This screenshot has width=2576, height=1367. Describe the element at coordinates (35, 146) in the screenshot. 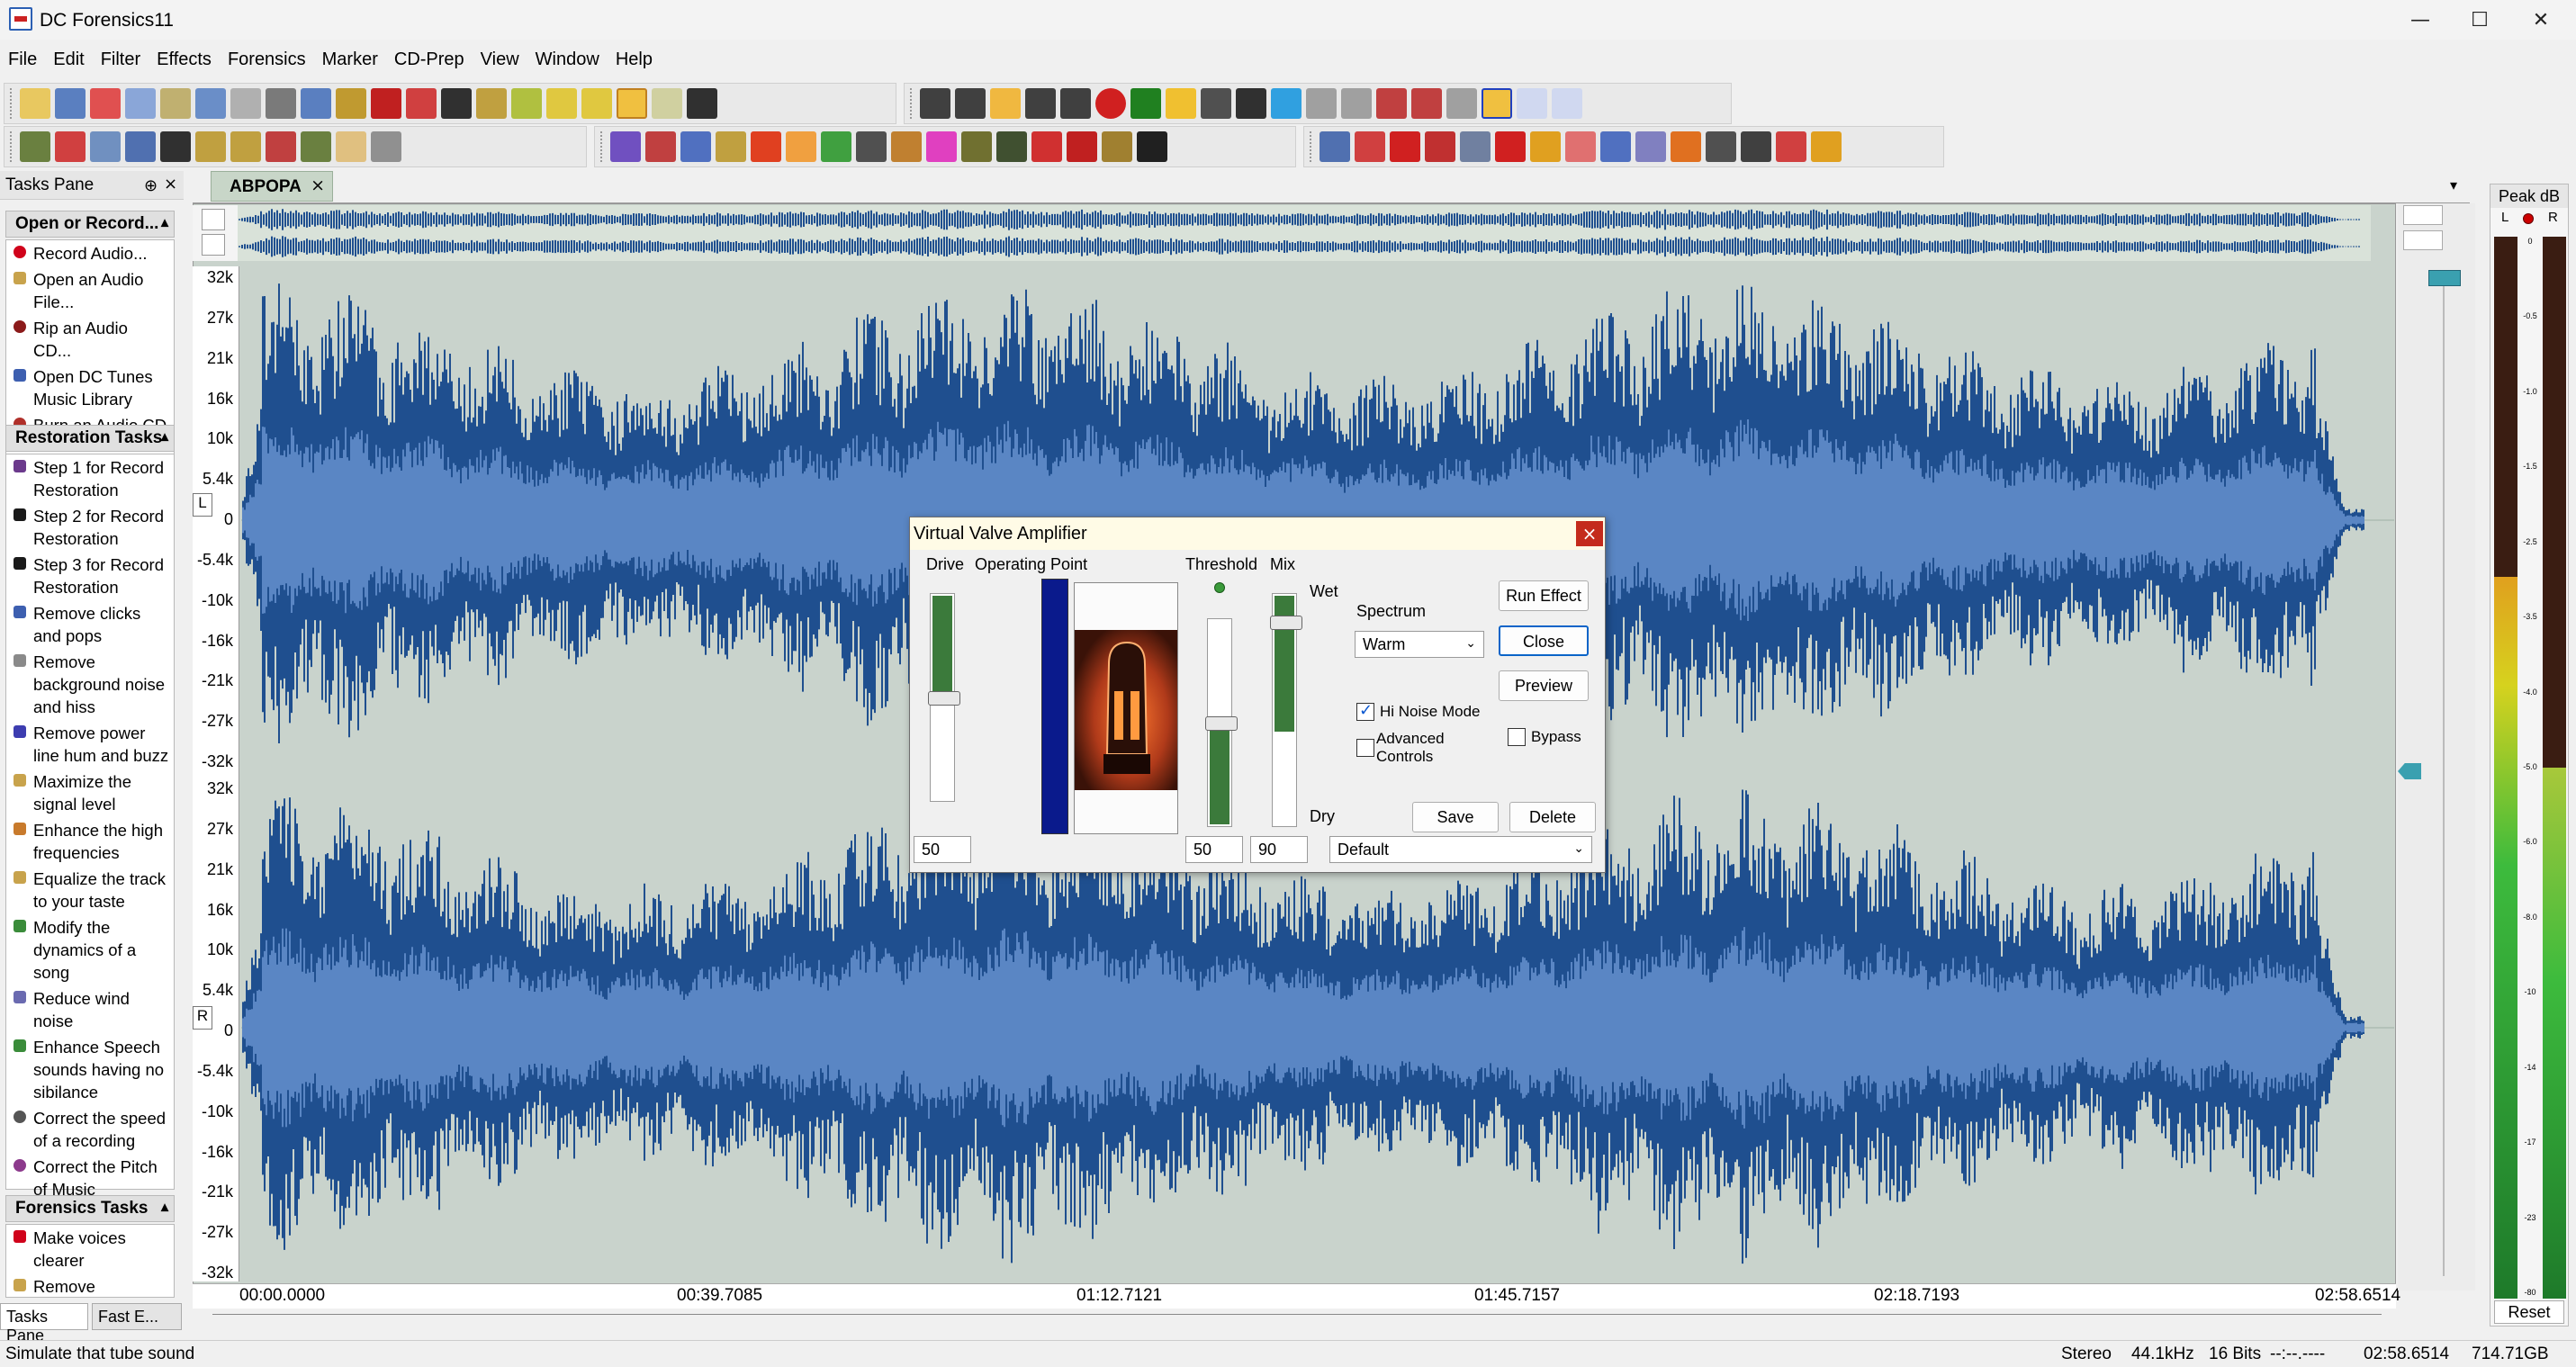

I see `tools-icon` at that location.